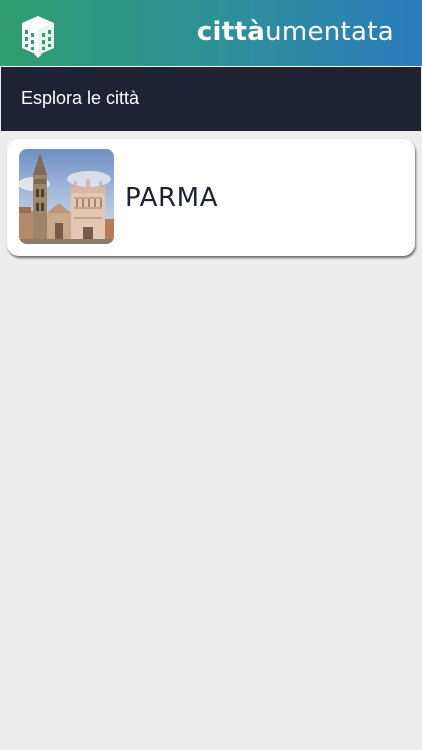 The image size is (422, 750). What do you see at coordinates (66, 196) in the screenshot?
I see `parma-cathedral-baptistery-photo` at bounding box center [66, 196].